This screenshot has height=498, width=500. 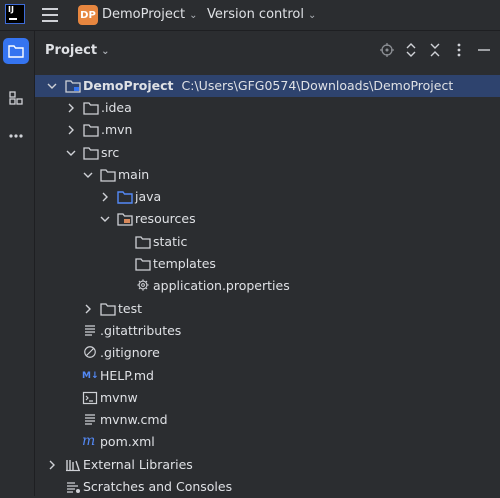 I want to click on locate-icon, so click(x=387, y=51).